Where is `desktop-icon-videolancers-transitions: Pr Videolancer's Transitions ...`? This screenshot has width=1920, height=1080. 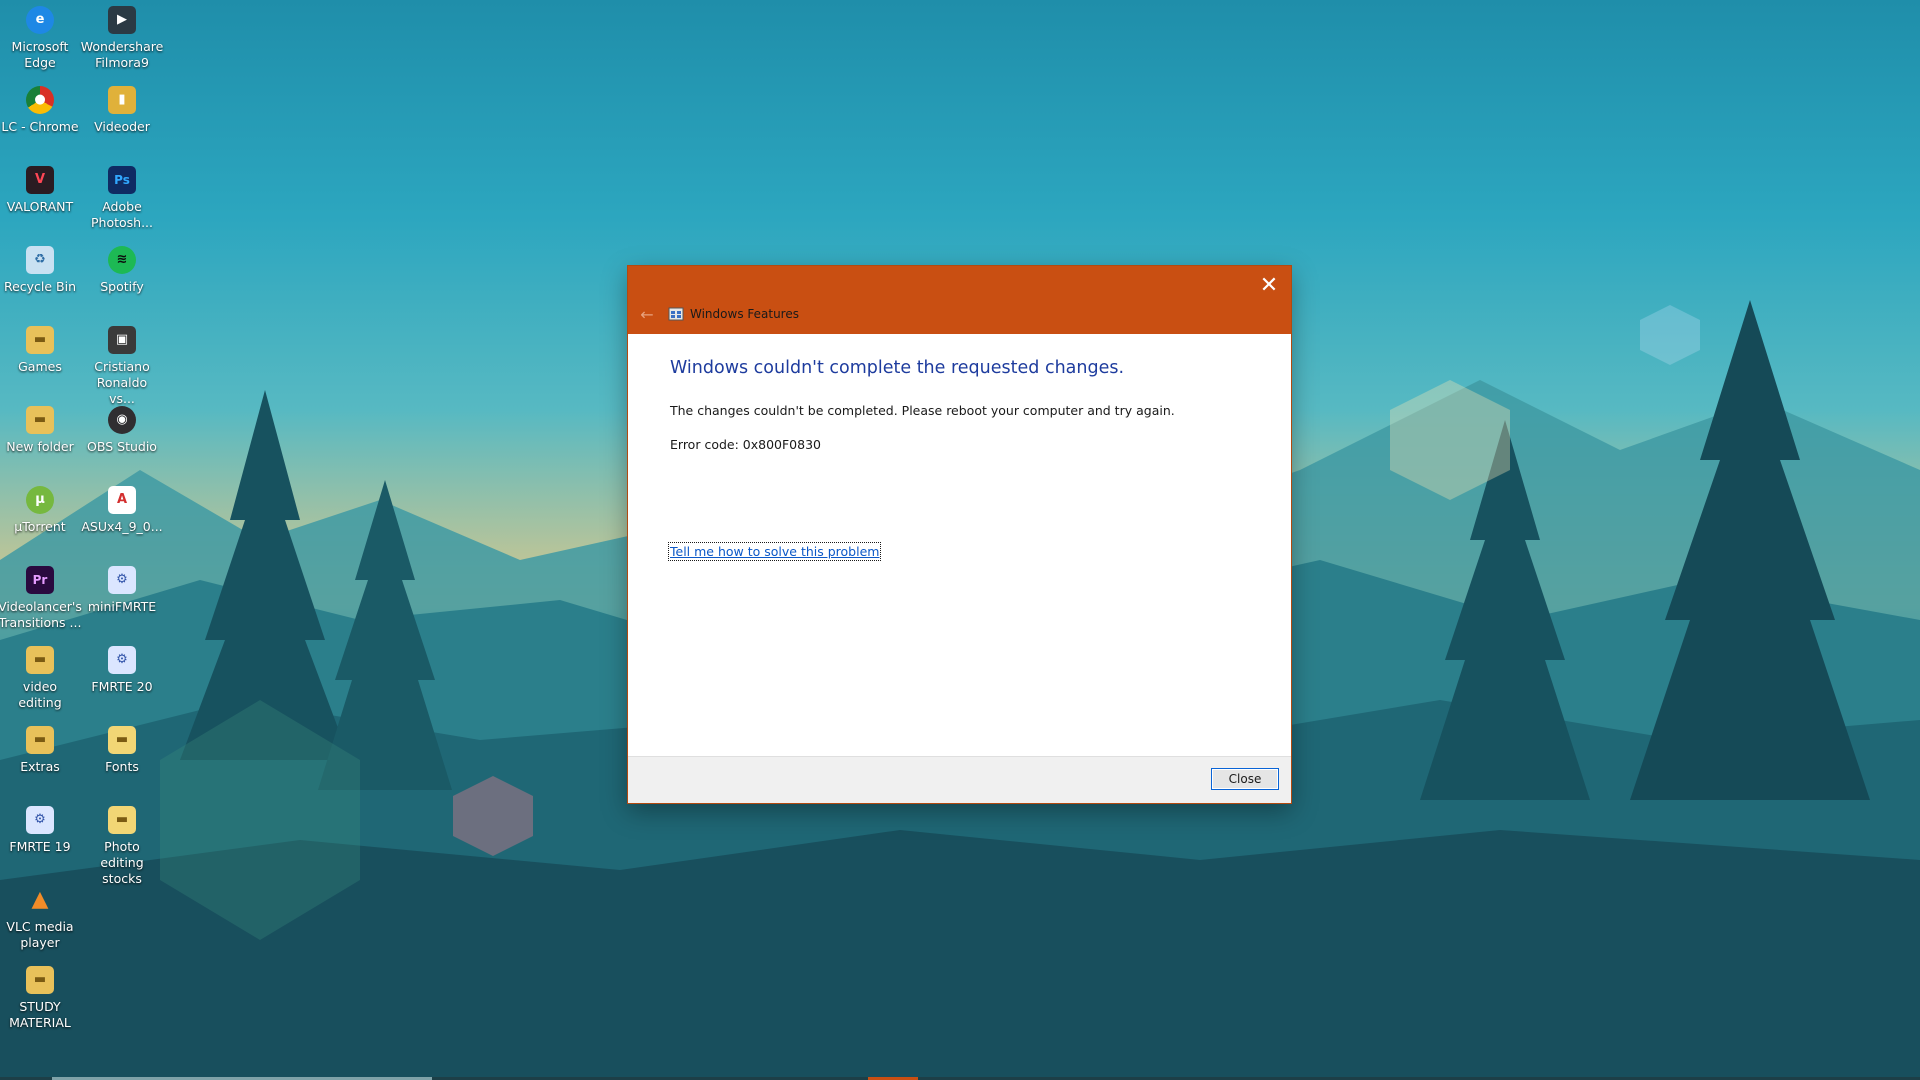
desktop-icon-videolancers-transitions: Pr Videolancer's Transitions ... is located at coordinates (41, 598).